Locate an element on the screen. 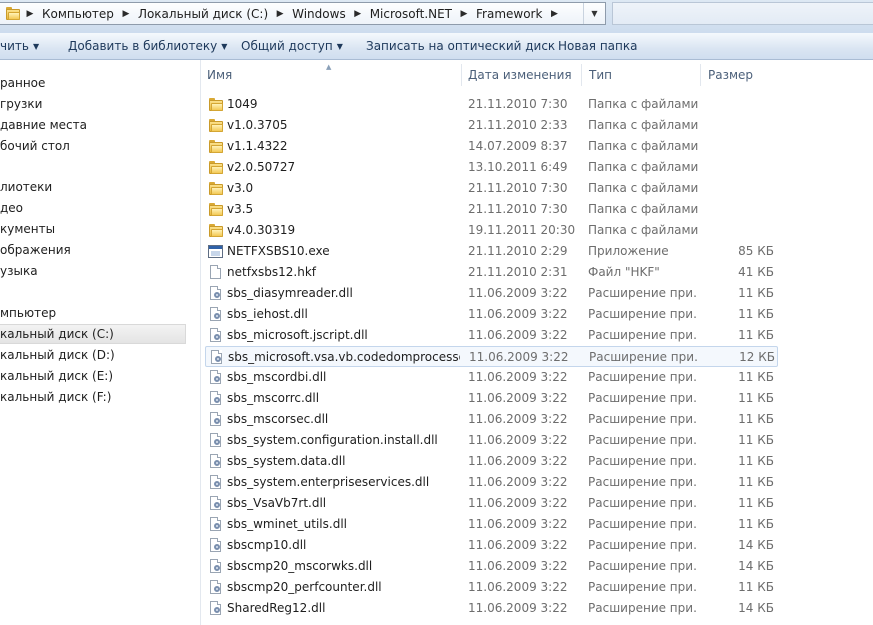 The height and width of the screenshot is (625, 873). file-date-modified: 21.11.2010 2:29 is located at coordinates (518, 251).